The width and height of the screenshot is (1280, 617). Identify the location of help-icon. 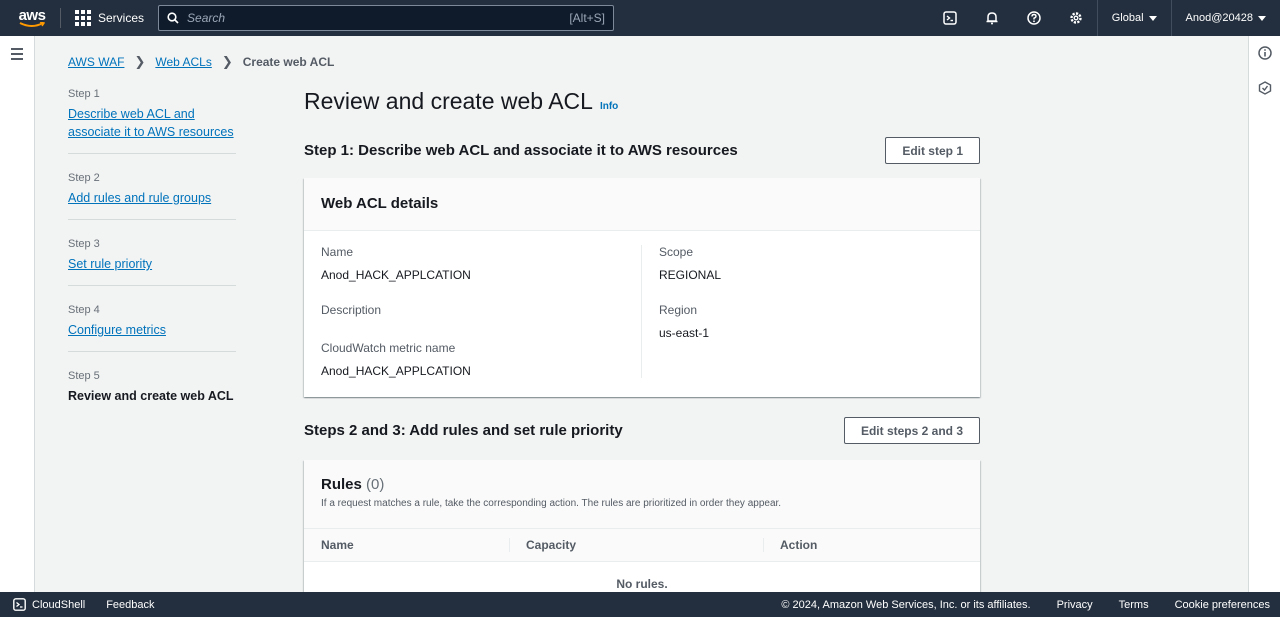
(1034, 18).